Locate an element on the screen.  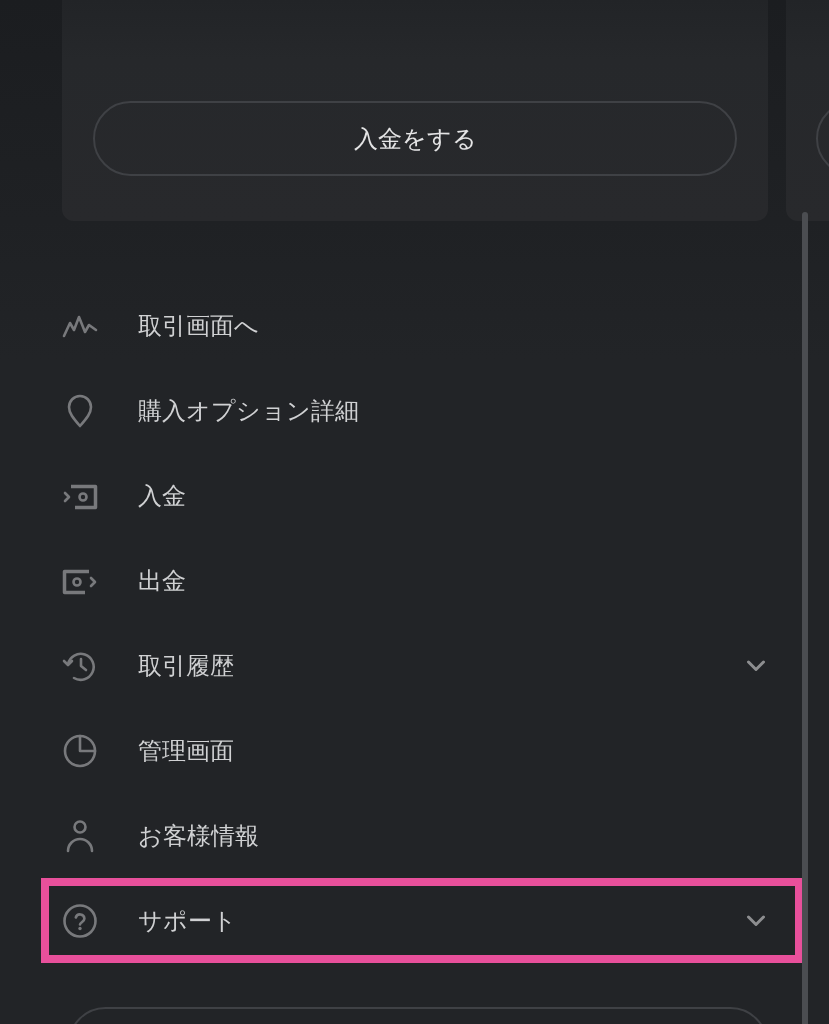
menu-item: お客様情報 is located at coordinates (422, 835).